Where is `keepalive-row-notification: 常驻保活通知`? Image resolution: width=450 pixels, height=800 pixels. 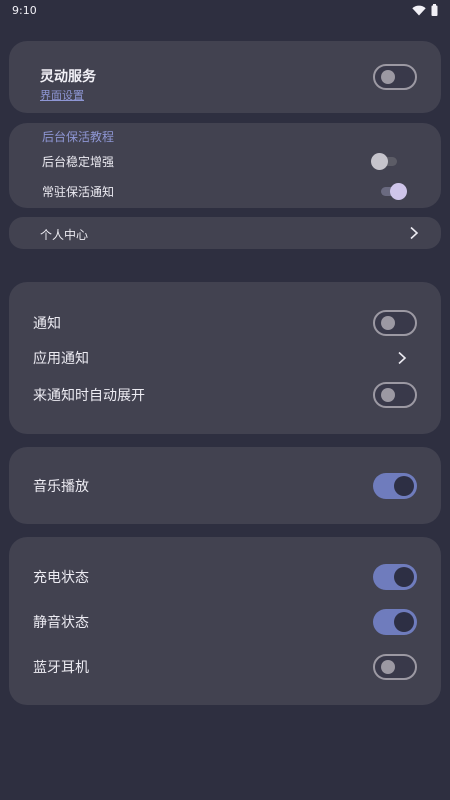 keepalive-row-notification: 常驻保活通知 is located at coordinates (225, 191).